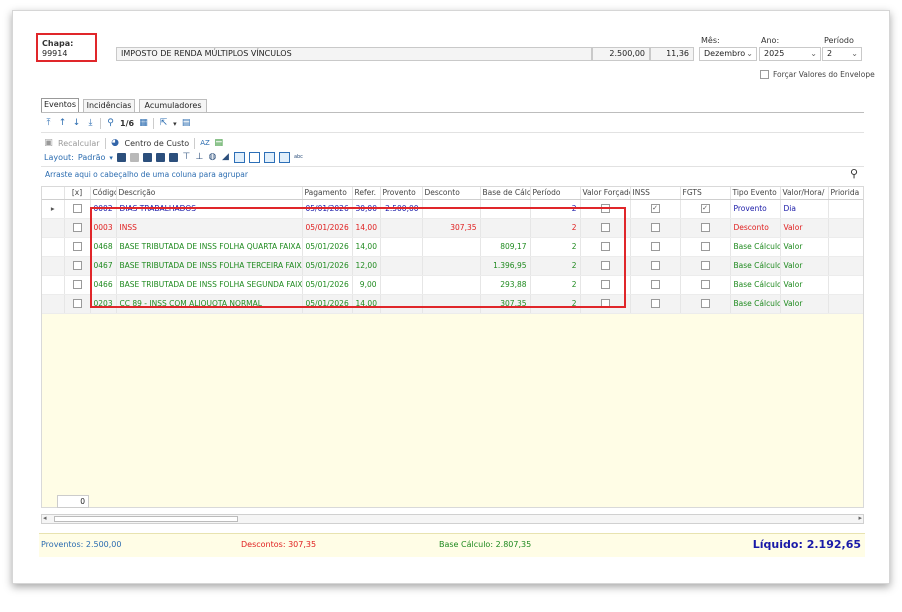 This screenshot has width=902, height=612. Describe the element at coordinates (147, 157) in the screenshot. I see `insert-below-icon` at that location.